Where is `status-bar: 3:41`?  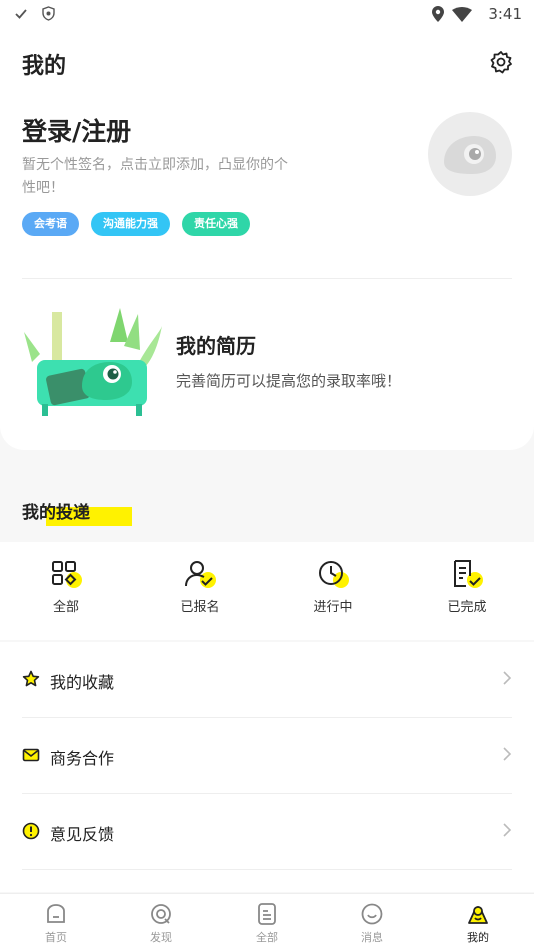 status-bar: 3:41 is located at coordinates (267, 15).